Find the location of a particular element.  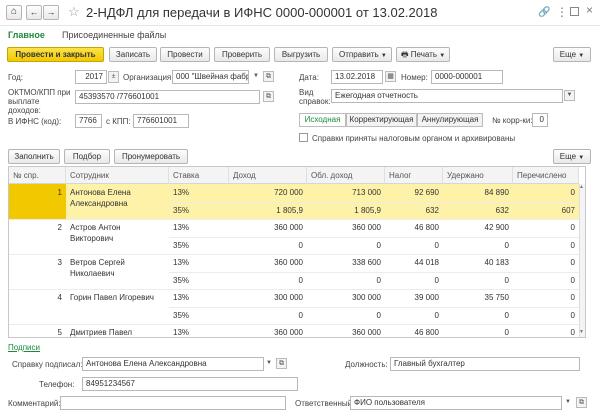

cell-number: 2 is located at coordinates (37, 227).